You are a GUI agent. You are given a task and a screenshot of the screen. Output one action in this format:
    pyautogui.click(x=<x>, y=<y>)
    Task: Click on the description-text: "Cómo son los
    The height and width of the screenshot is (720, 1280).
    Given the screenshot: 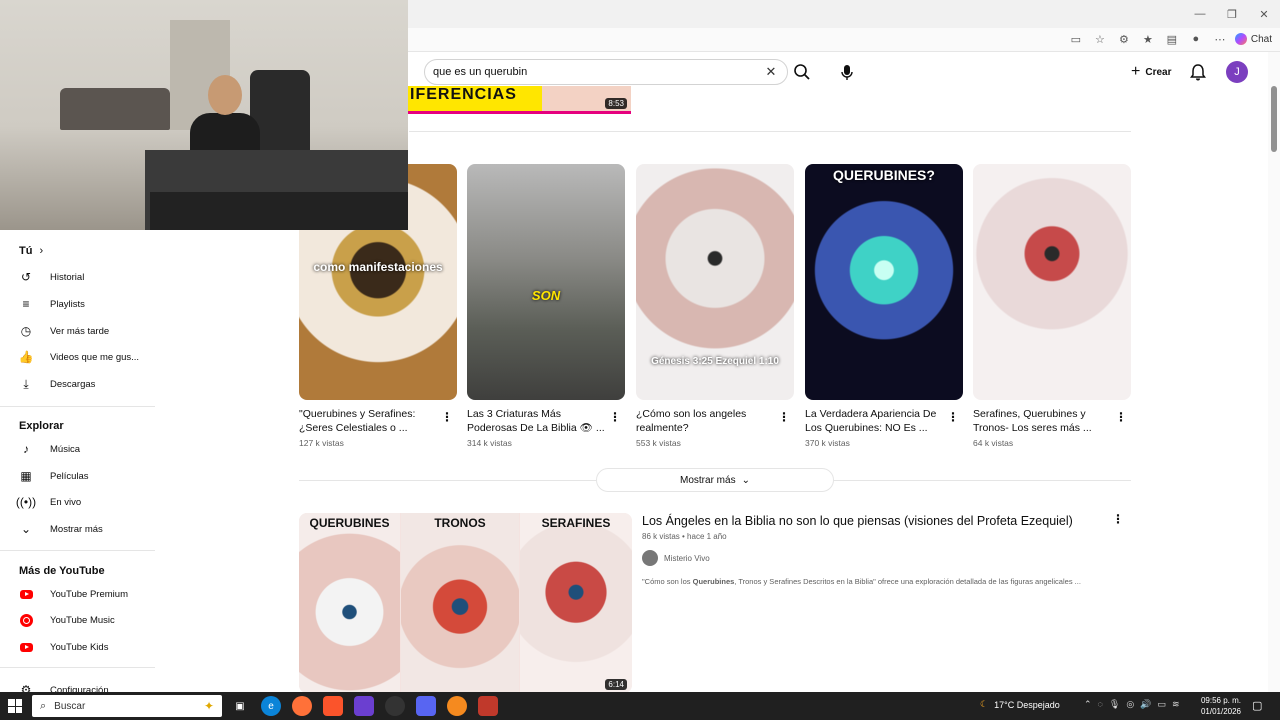 What is the action you would take?
    pyautogui.click(x=667, y=581)
    